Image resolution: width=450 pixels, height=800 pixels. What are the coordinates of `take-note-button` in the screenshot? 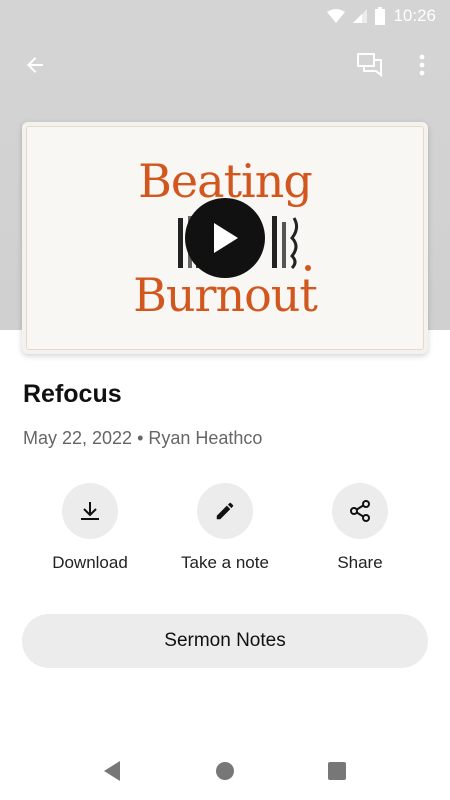 It's located at (225, 511).